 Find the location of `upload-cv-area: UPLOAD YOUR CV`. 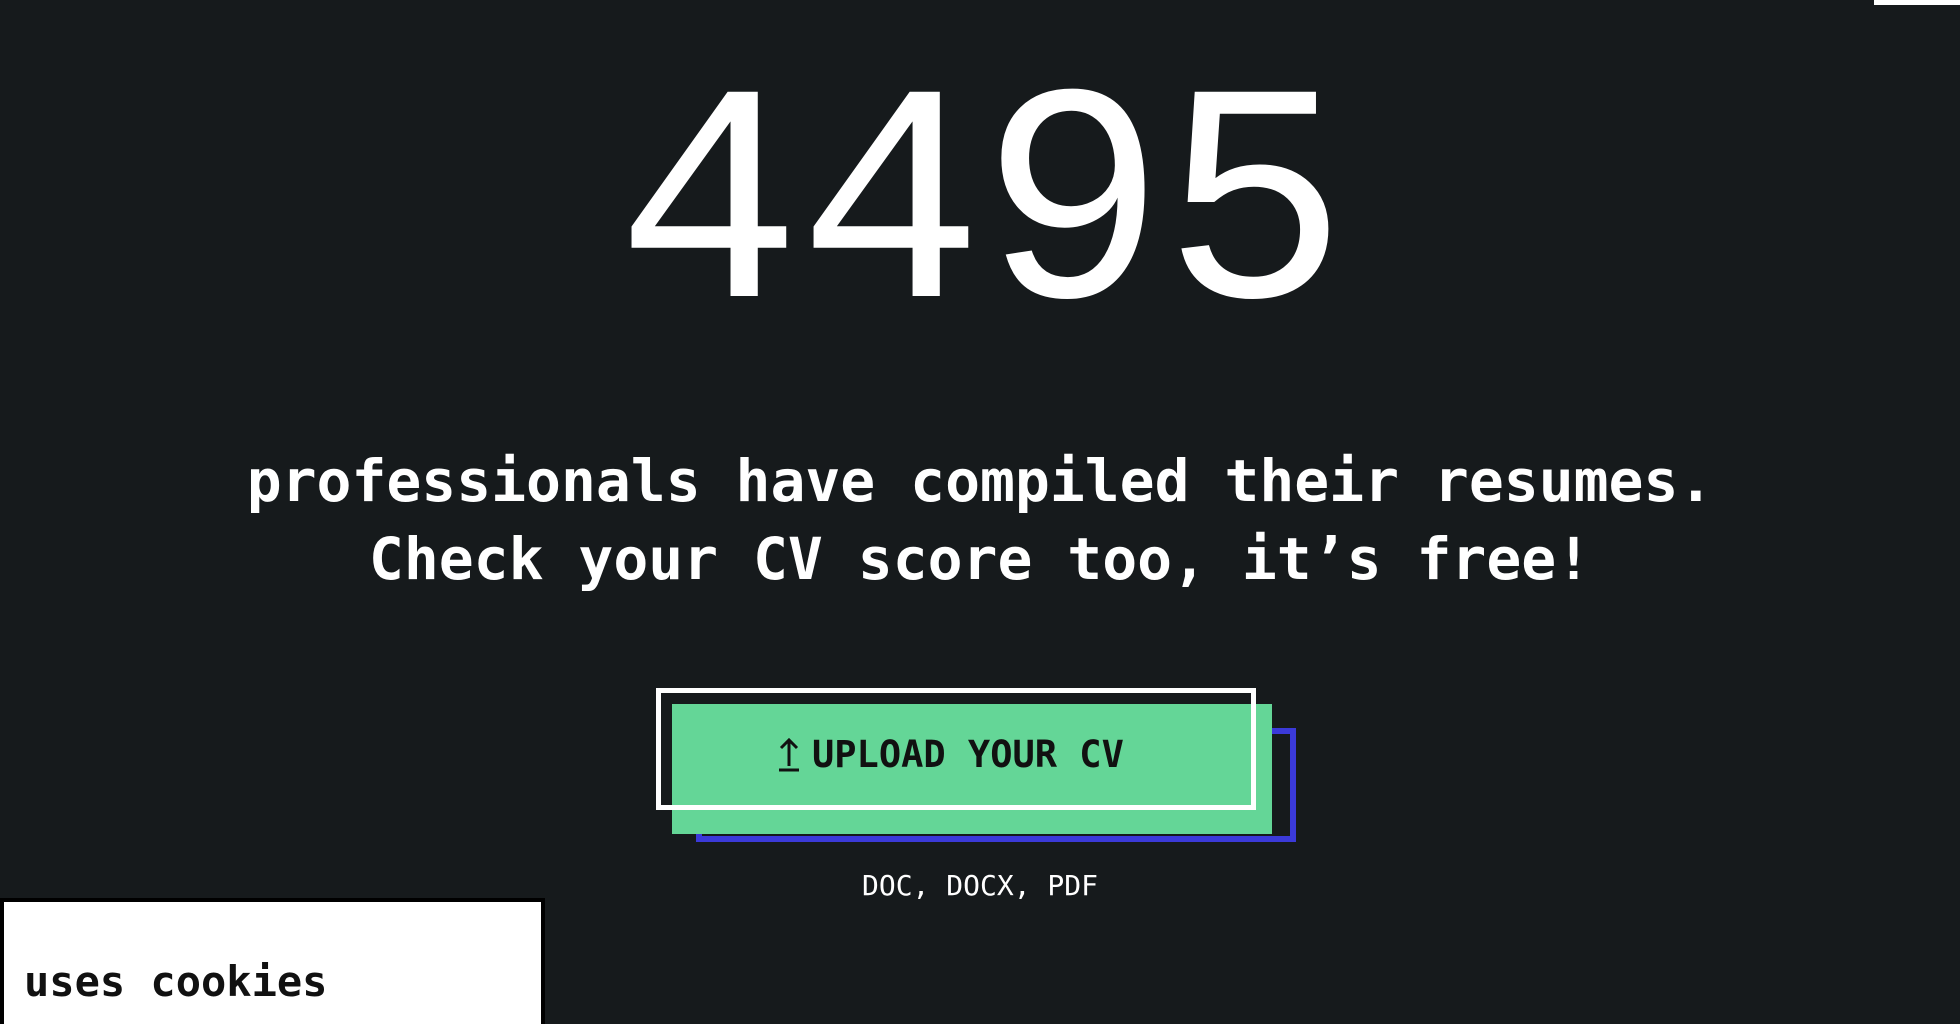

upload-cv-area: UPLOAD YOUR CV is located at coordinates (980, 769).